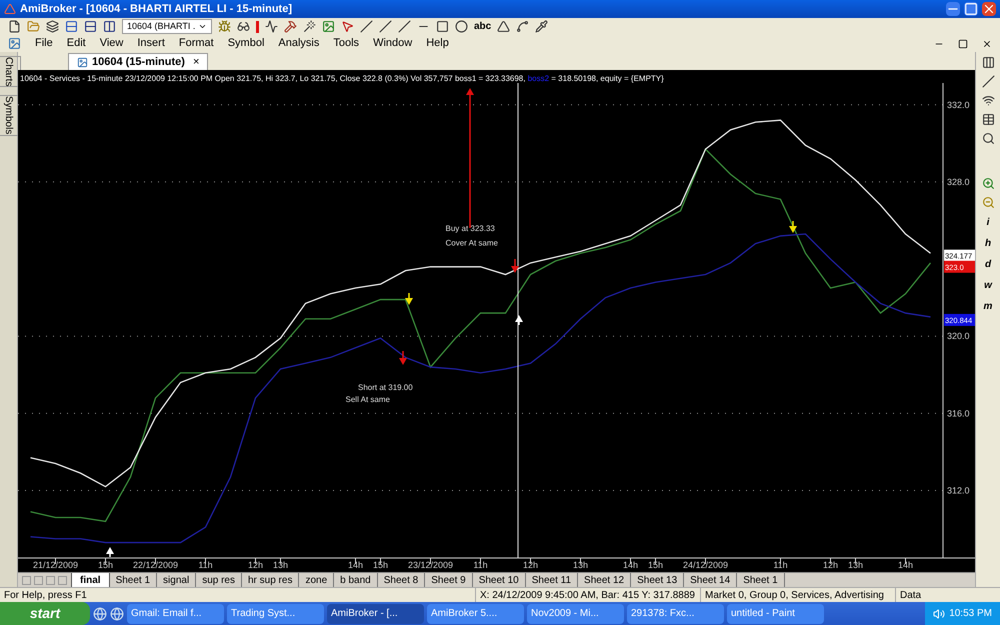 This screenshot has width=1000, height=625. What do you see at coordinates (299, 43) in the screenshot?
I see `menu-item: Analysis` at bounding box center [299, 43].